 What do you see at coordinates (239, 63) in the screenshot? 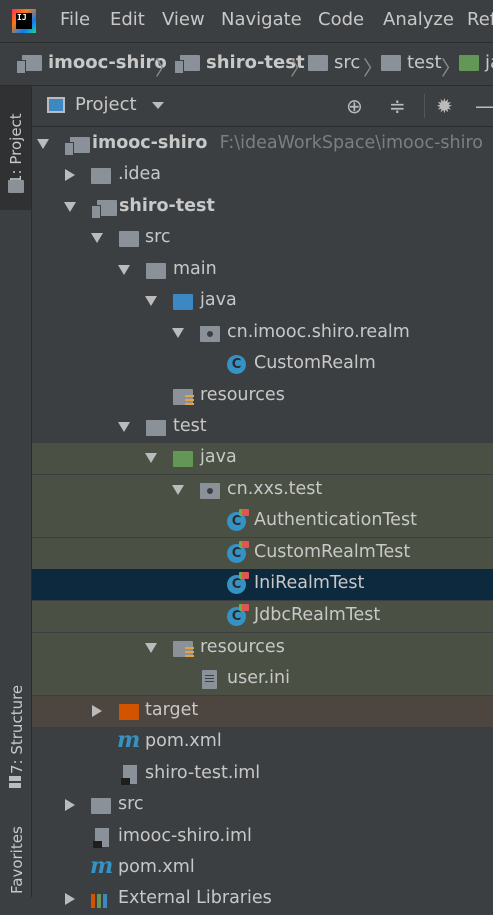
I see `breadcrumb-item-shiro-test: shiro-test` at bounding box center [239, 63].